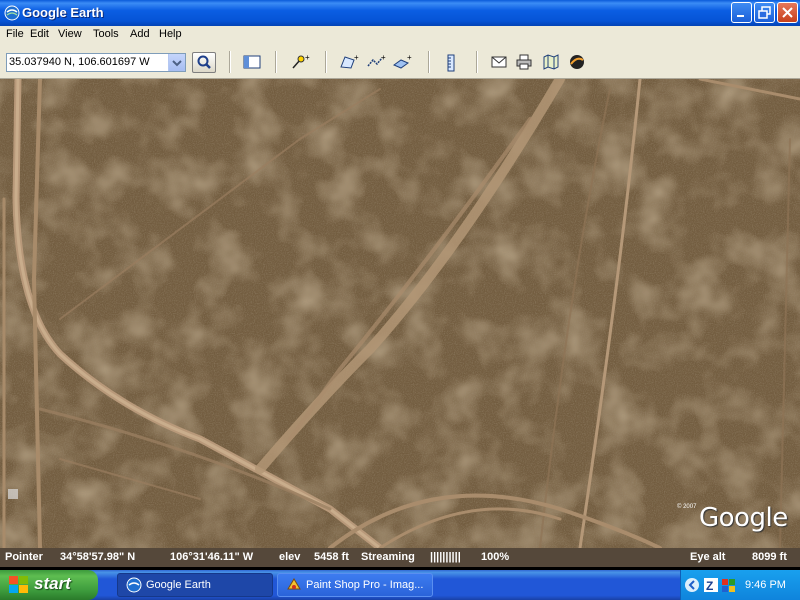  I want to click on toolbar: + + + +, so click(400, 62).